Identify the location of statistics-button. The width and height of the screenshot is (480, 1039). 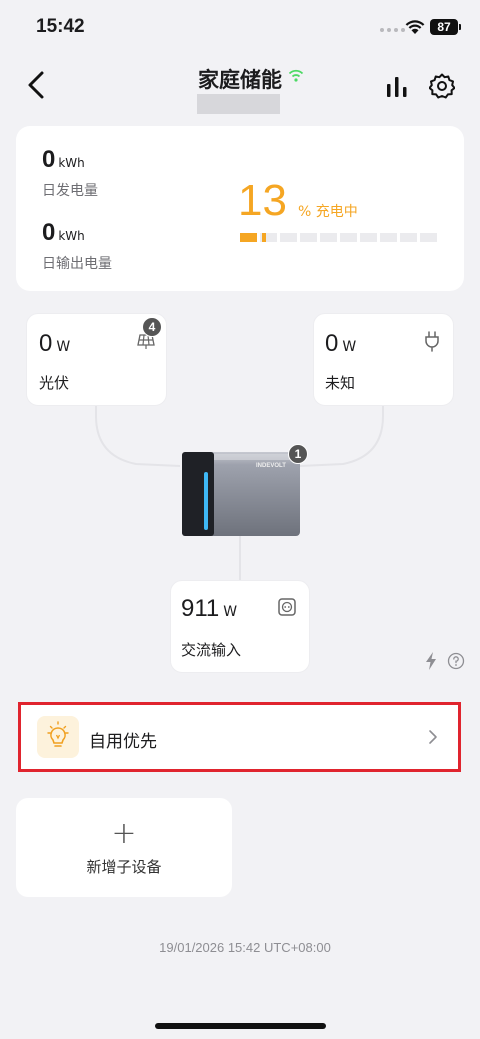
(397, 86).